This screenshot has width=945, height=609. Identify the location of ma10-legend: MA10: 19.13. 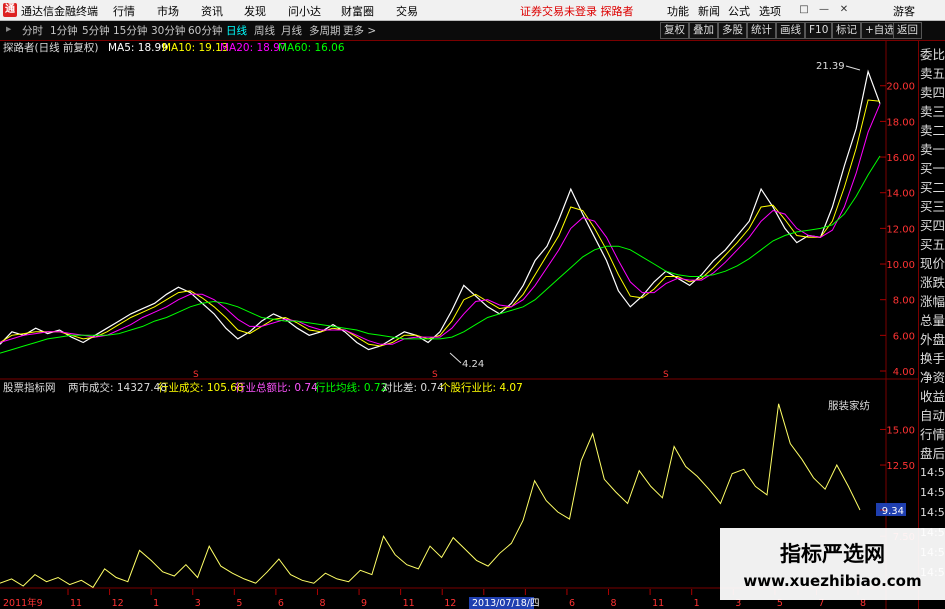
(195, 48).